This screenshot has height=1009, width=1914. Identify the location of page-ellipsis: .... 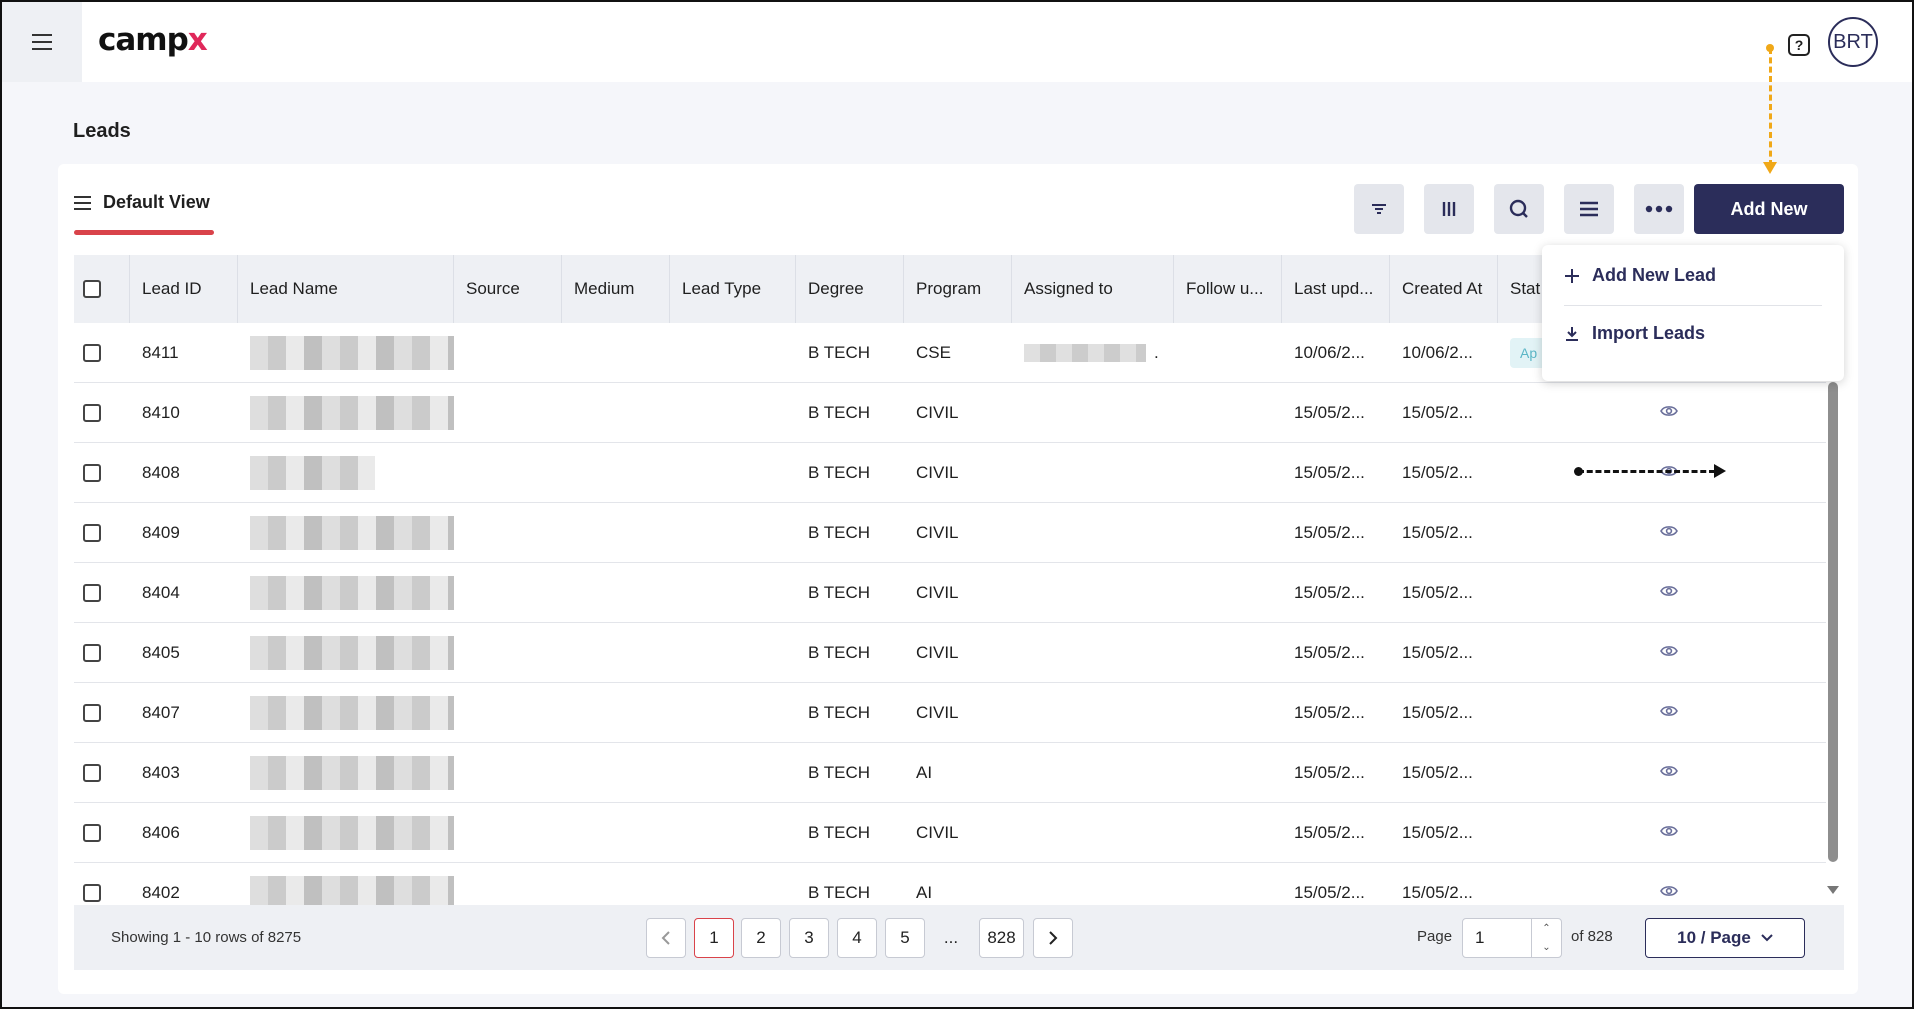
(951, 938).